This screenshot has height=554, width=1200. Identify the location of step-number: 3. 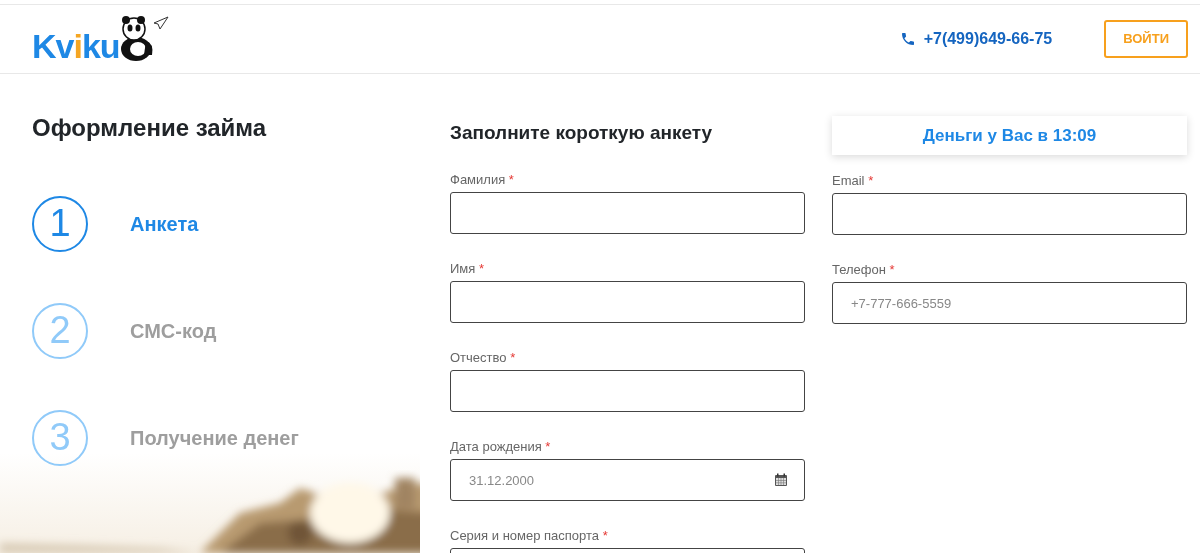
(60, 437).